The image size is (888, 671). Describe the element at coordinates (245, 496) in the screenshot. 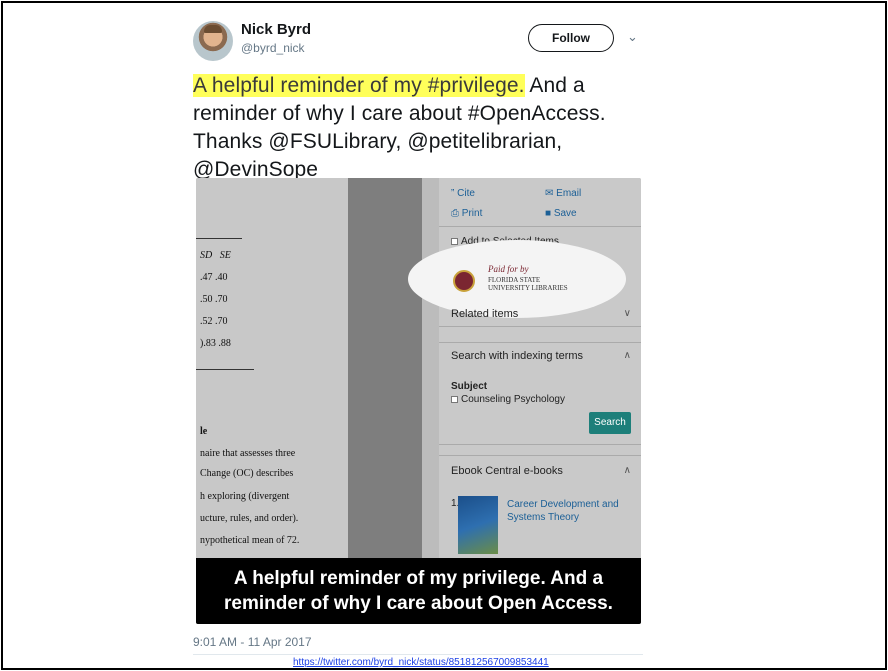

I see `paper-line: h exploring (divergent` at that location.